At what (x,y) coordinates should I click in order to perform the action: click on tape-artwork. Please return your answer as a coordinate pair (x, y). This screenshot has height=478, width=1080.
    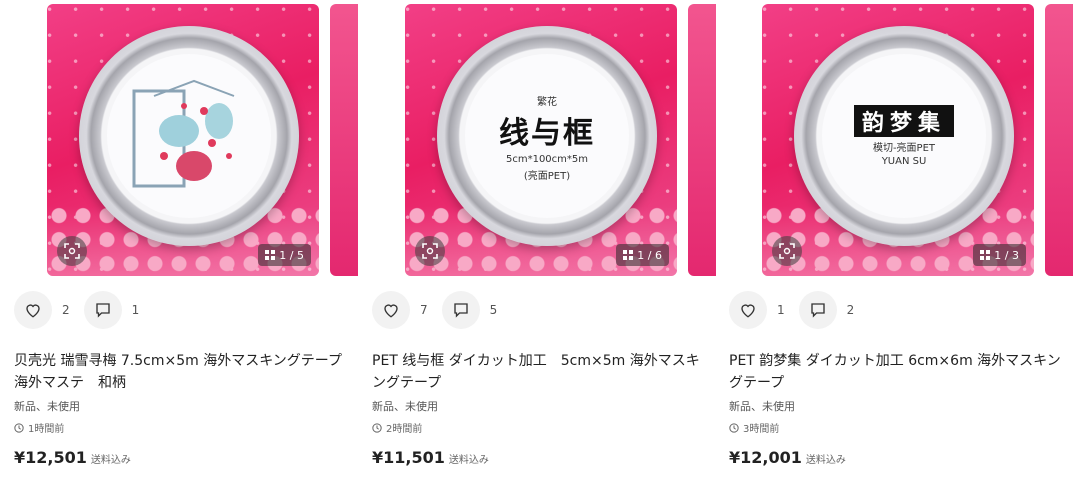
    Looking at the image, I should click on (189, 136).